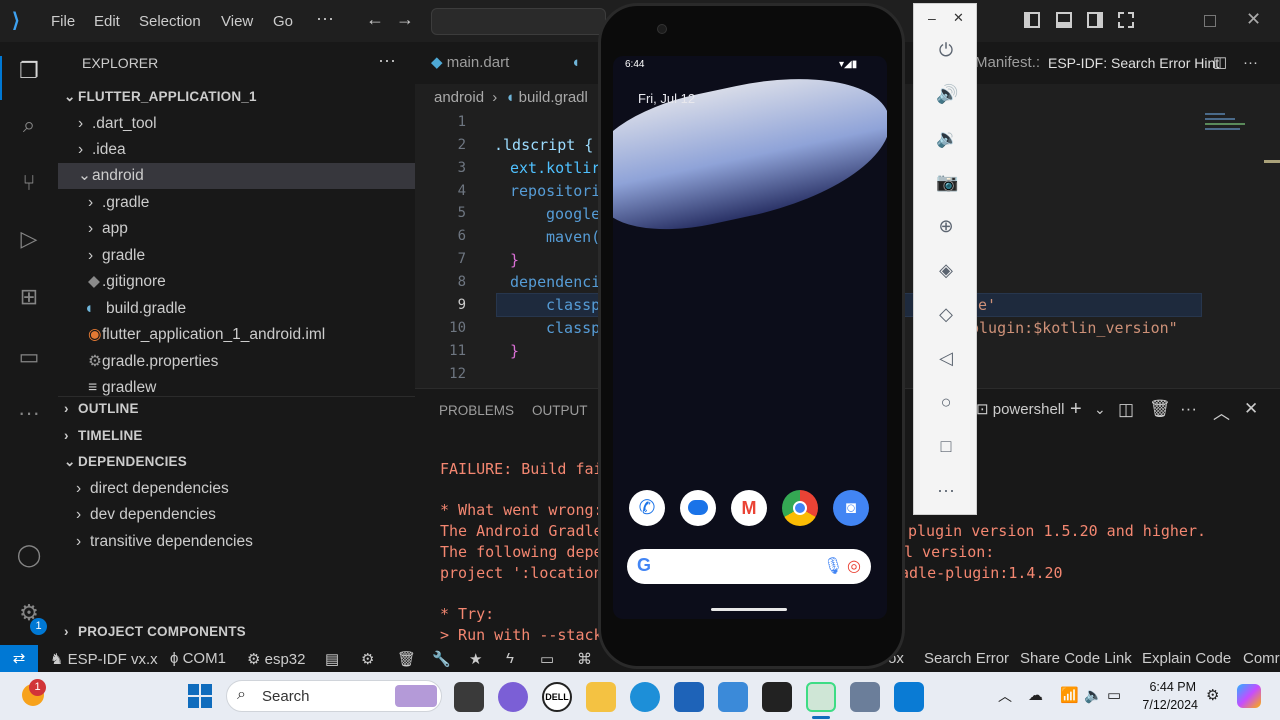 The width and height of the screenshot is (1280, 720). Describe the element at coordinates (946, 270) in the screenshot. I see `rotate-left-icon: ◈` at that location.